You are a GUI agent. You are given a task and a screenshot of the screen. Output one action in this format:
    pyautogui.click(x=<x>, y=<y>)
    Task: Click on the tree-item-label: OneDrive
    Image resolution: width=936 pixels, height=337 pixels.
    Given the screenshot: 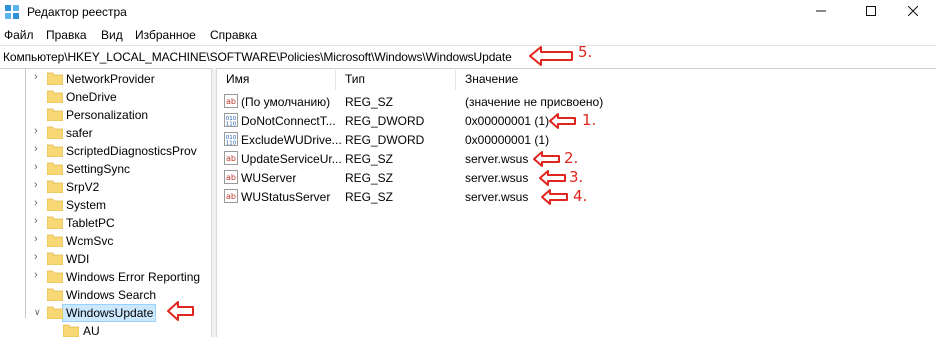 What is the action you would take?
    pyautogui.click(x=91, y=97)
    